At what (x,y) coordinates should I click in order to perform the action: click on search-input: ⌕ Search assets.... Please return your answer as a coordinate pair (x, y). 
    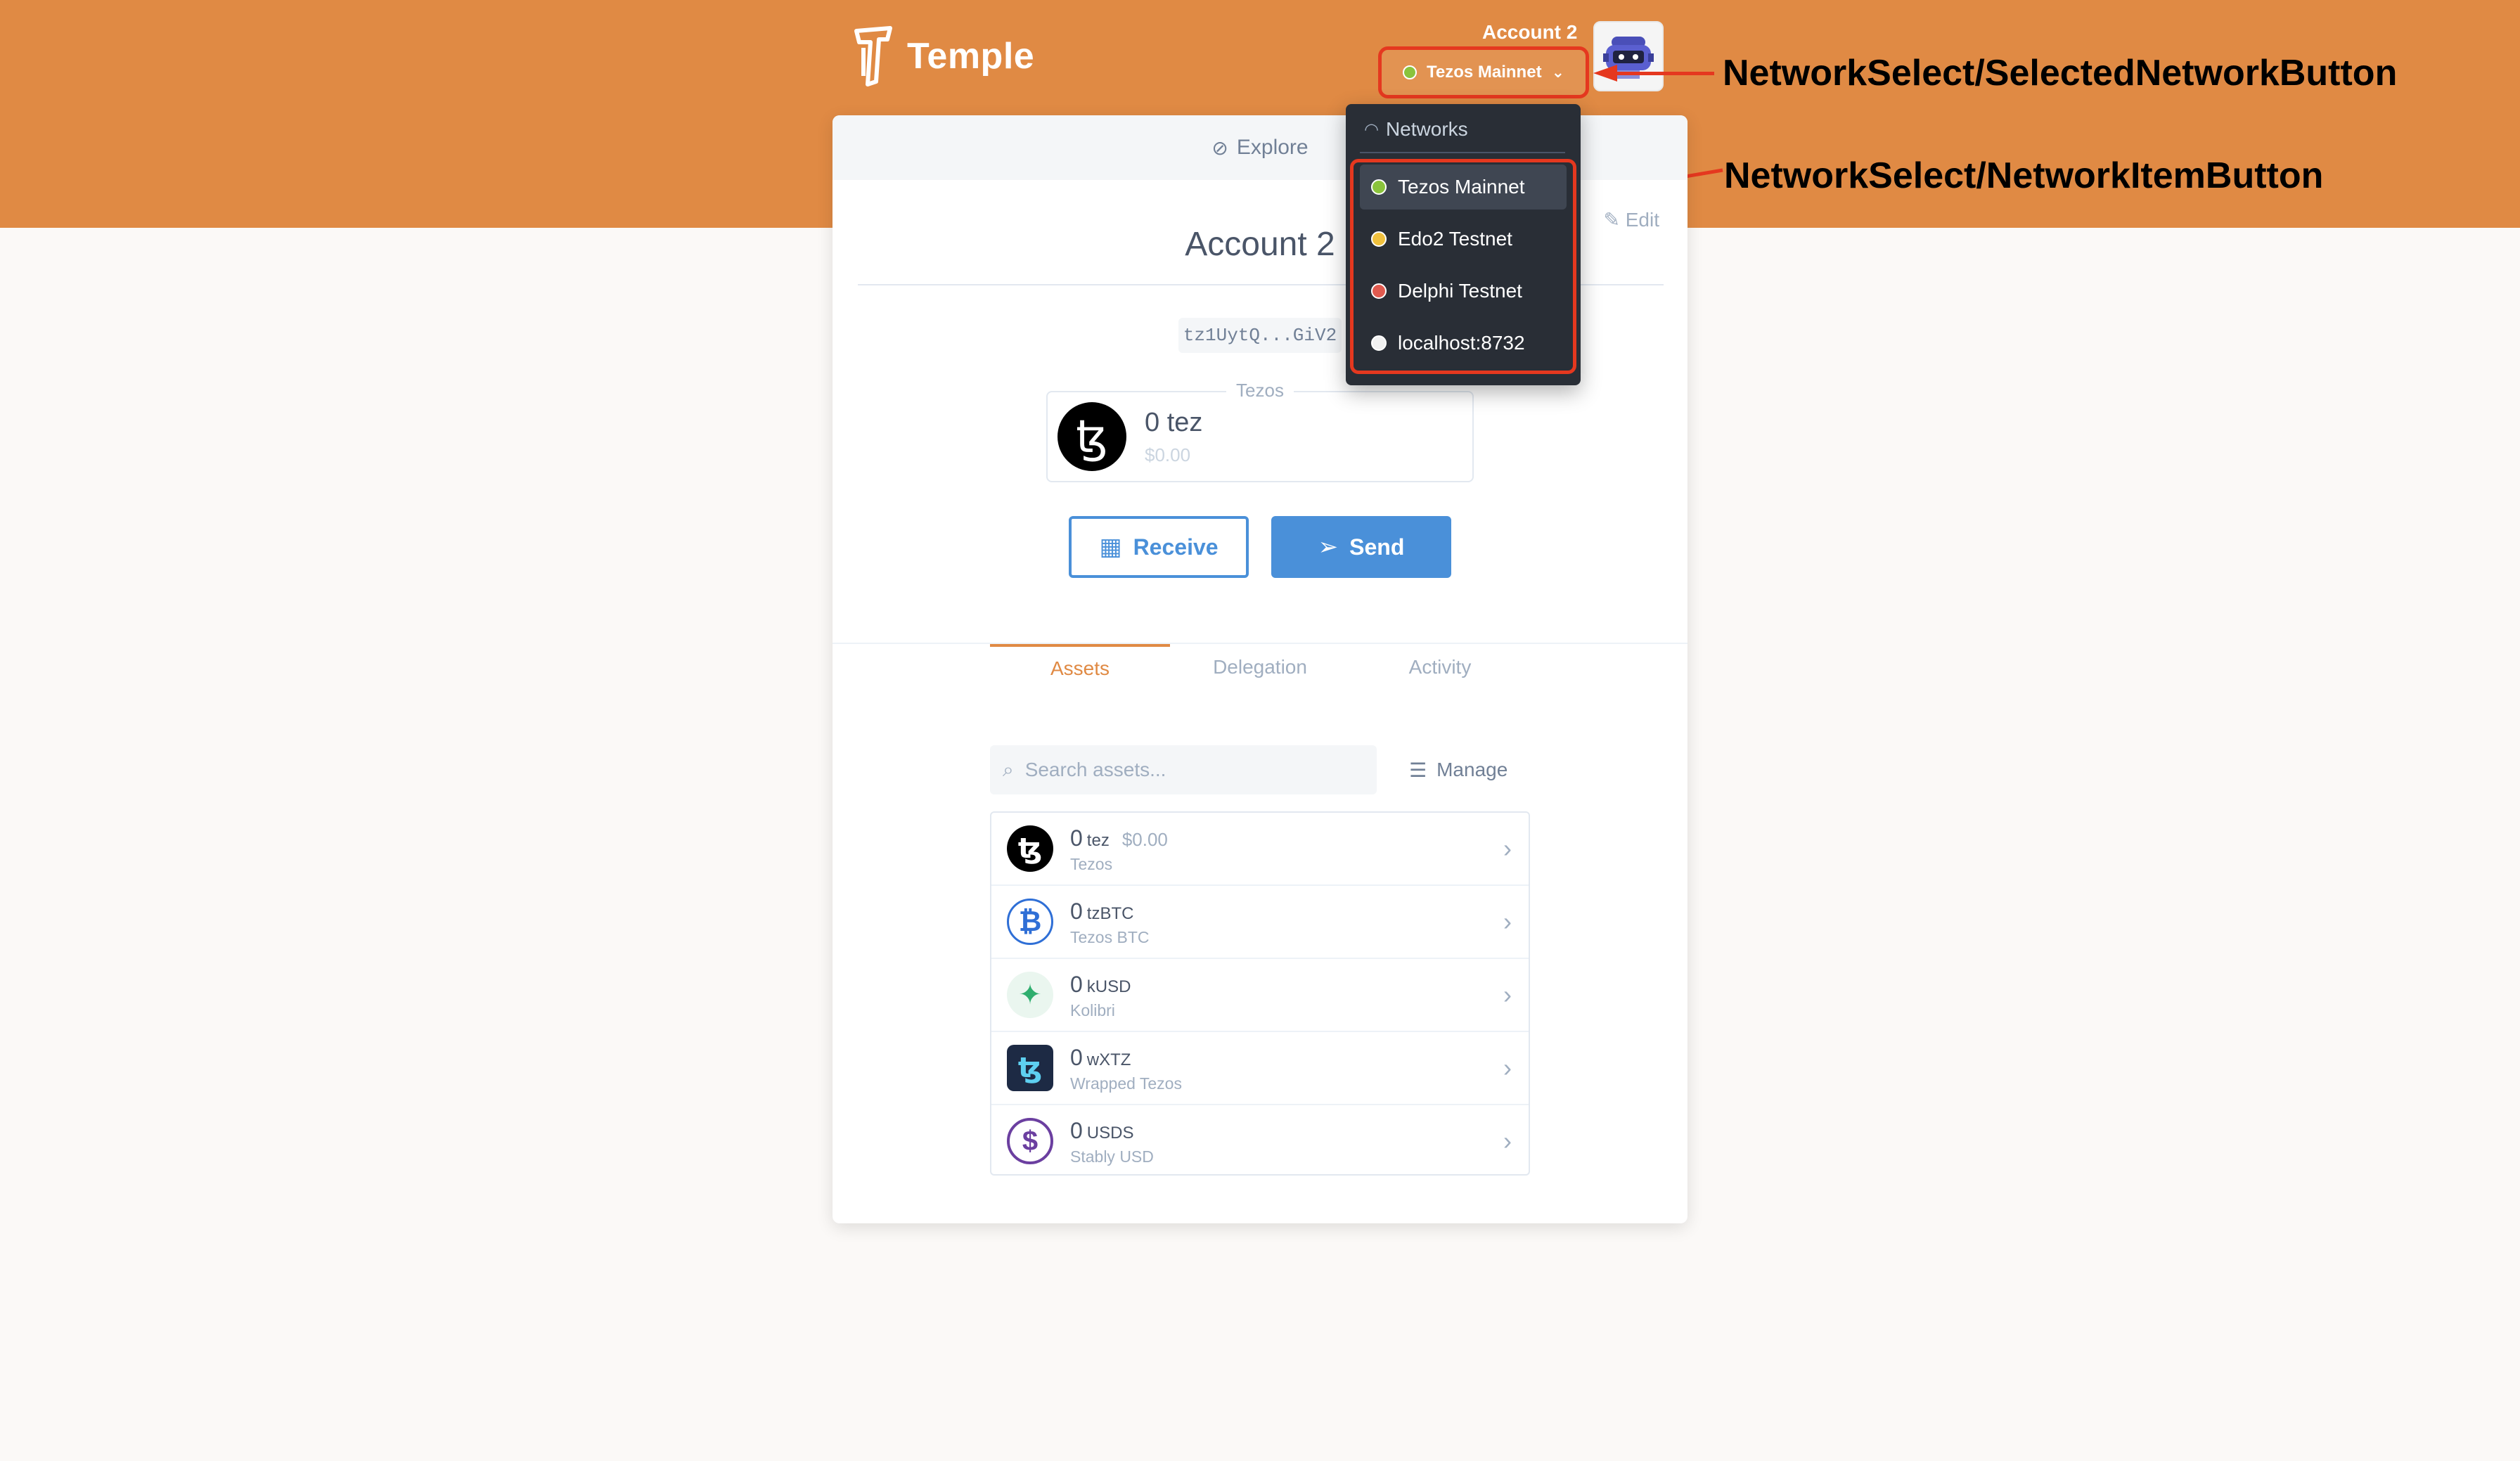
    Looking at the image, I should click on (1183, 770).